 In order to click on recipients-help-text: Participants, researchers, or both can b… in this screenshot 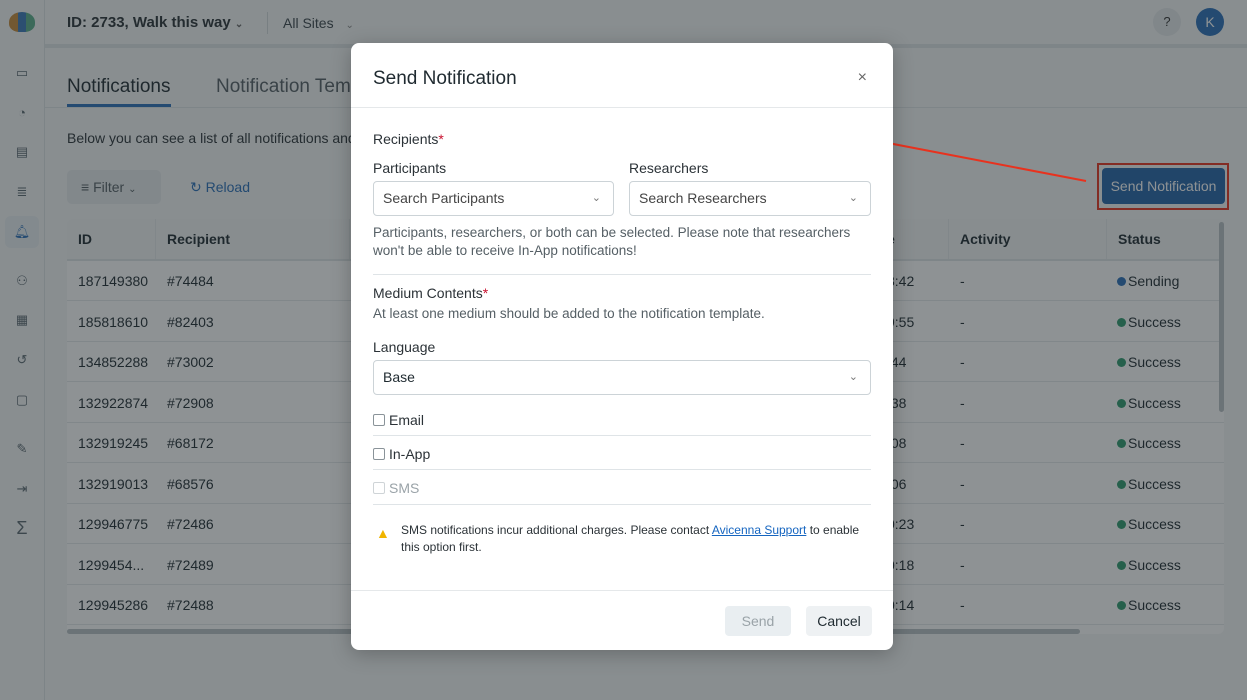, I will do `click(612, 241)`.